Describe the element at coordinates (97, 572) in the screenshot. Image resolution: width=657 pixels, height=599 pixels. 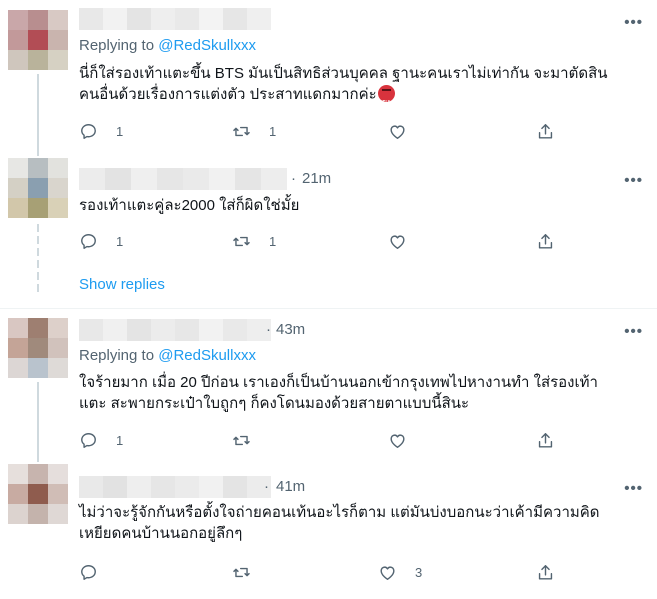
I see `reply-button` at that location.